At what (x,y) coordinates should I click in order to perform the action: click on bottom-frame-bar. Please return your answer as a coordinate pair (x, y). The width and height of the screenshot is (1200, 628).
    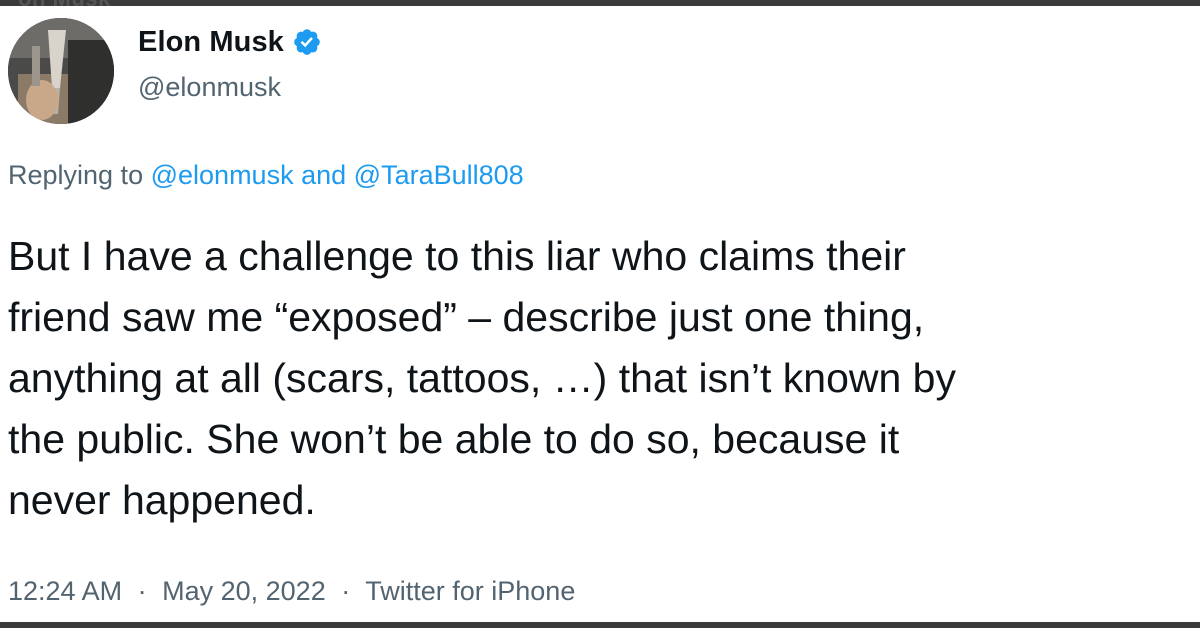
    Looking at the image, I should click on (600, 625).